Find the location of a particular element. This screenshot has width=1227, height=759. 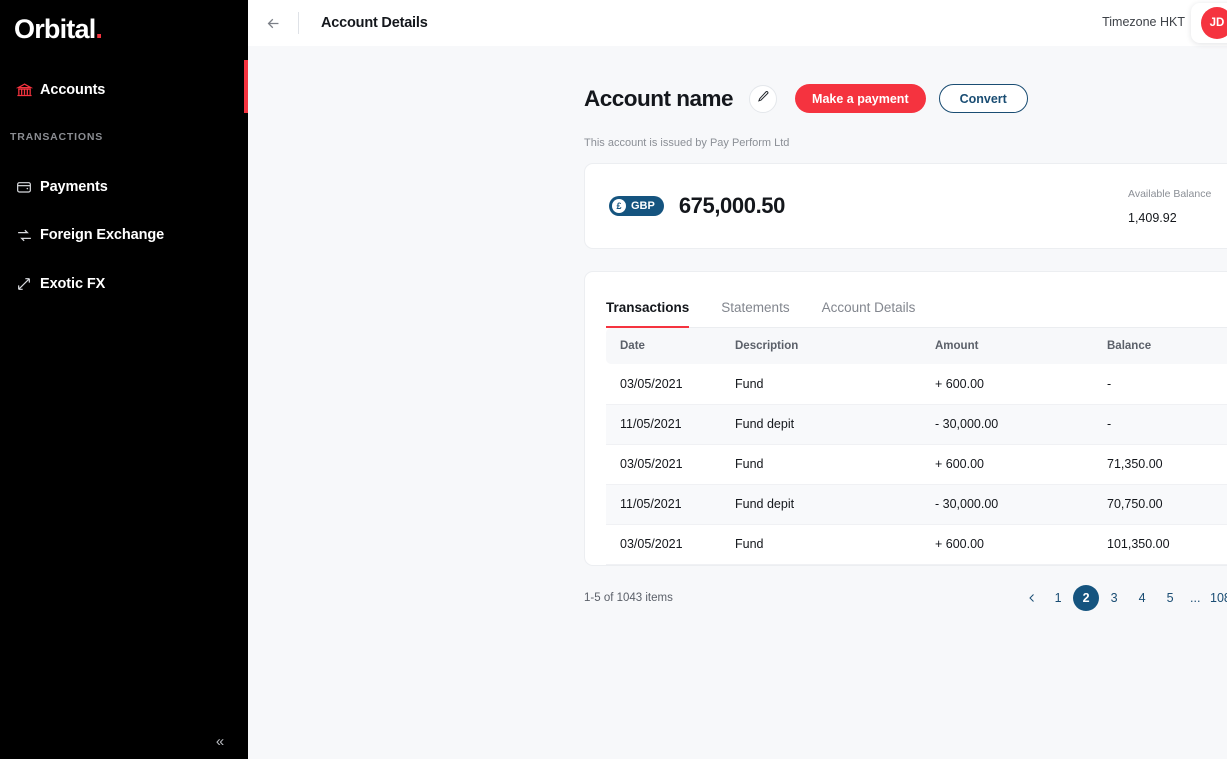

exchange-icon is located at coordinates (24, 235).